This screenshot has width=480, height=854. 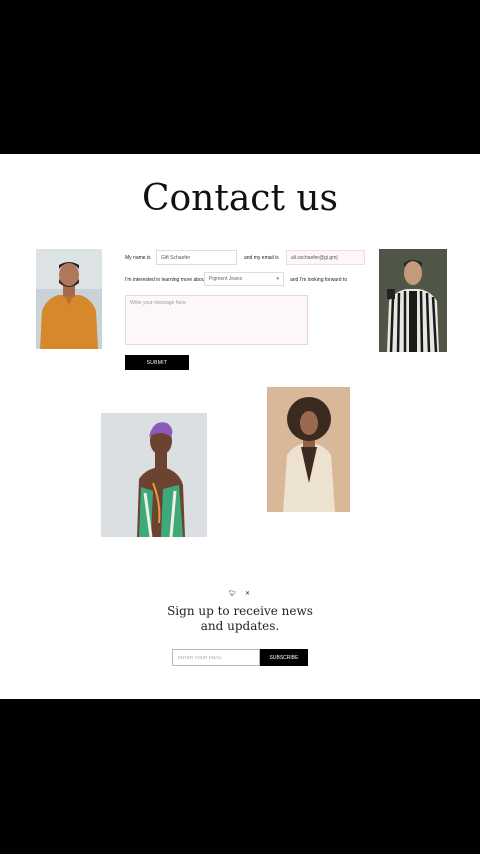 What do you see at coordinates (233, 593) in the screenshot?
I see `twitter-icon: 🐦︎` at bounding box center [233, 593].